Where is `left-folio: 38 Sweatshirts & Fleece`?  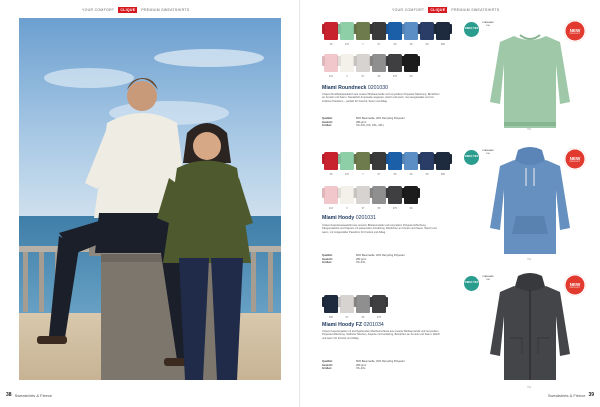
left-folio: 38 Sweatshirts & Fleece is located at coordinates (29, 395).